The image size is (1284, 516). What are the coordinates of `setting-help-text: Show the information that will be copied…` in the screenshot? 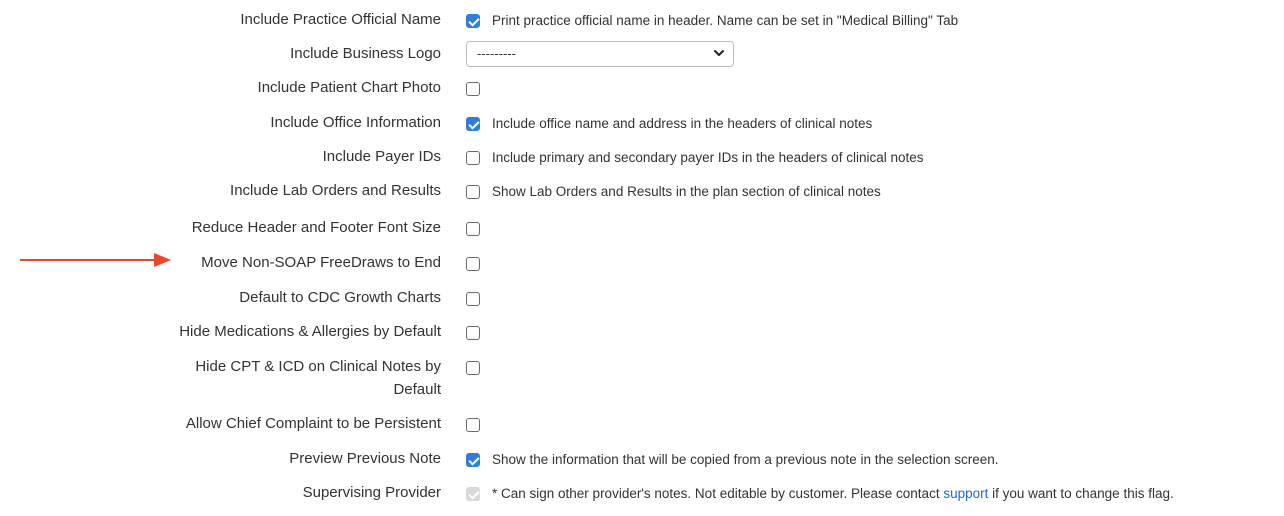 It's located at (745, 459).